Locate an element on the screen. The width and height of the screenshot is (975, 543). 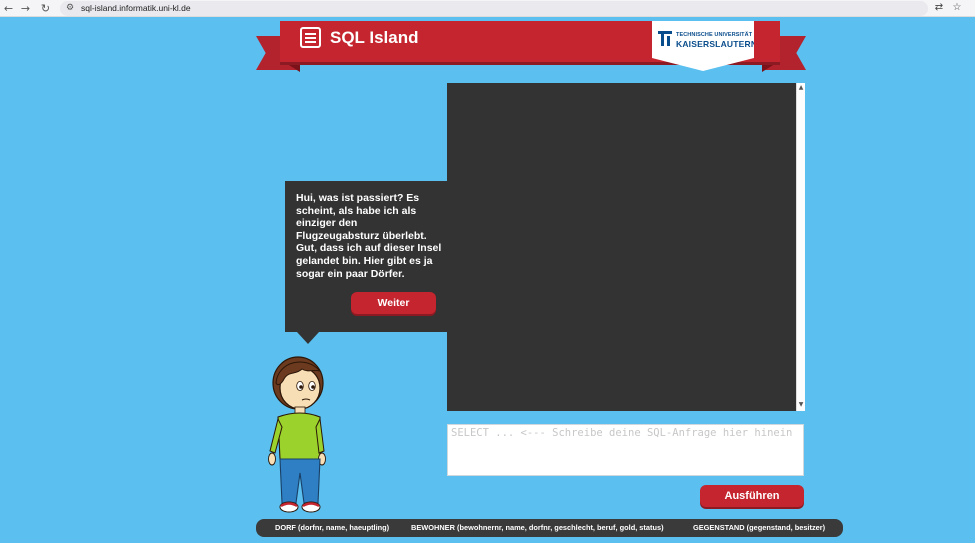
translate-icon: ⇄ is located at coordinates (939, 8).